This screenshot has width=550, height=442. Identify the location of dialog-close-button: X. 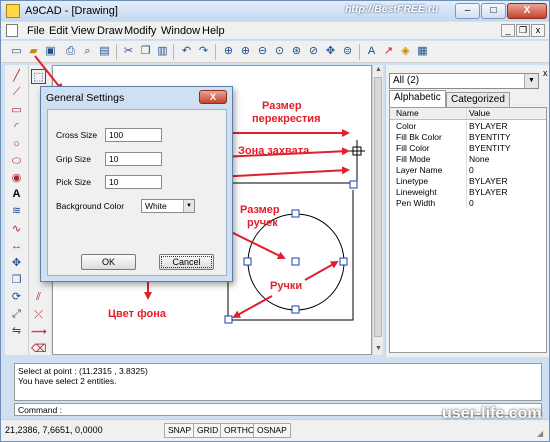
(213, 97).